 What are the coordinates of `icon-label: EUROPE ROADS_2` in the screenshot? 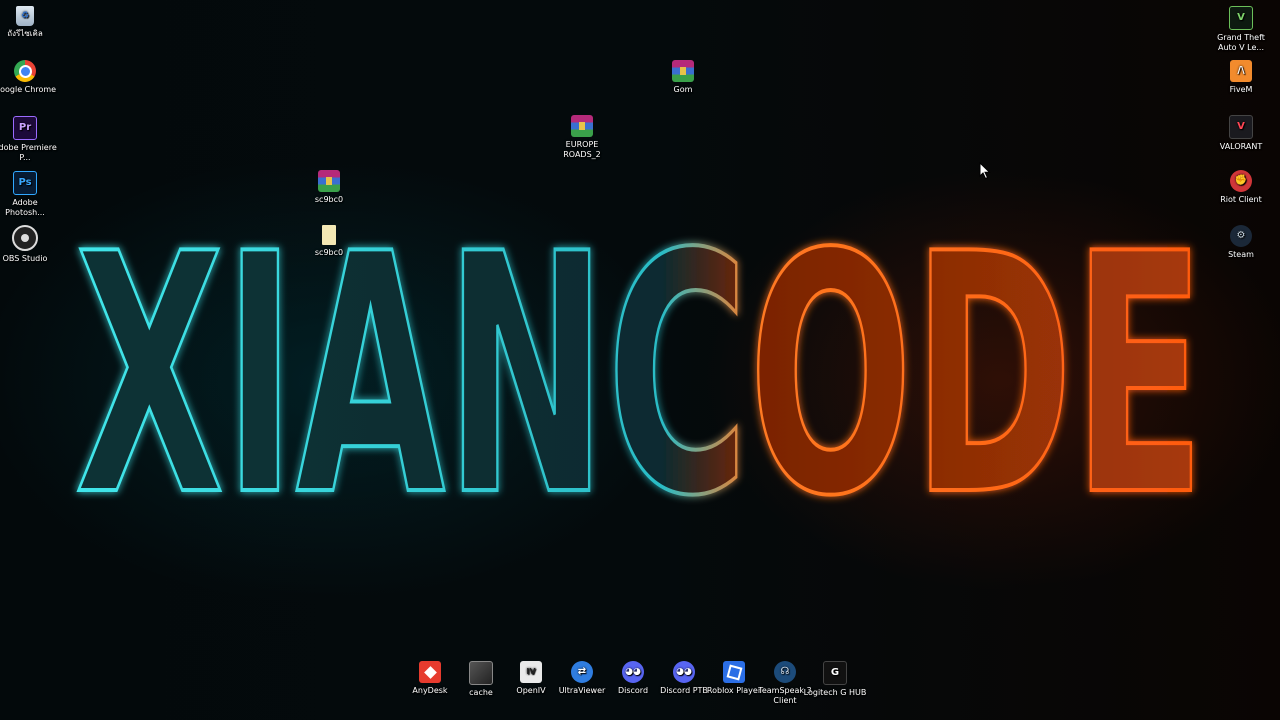 It's located at (582, 149).